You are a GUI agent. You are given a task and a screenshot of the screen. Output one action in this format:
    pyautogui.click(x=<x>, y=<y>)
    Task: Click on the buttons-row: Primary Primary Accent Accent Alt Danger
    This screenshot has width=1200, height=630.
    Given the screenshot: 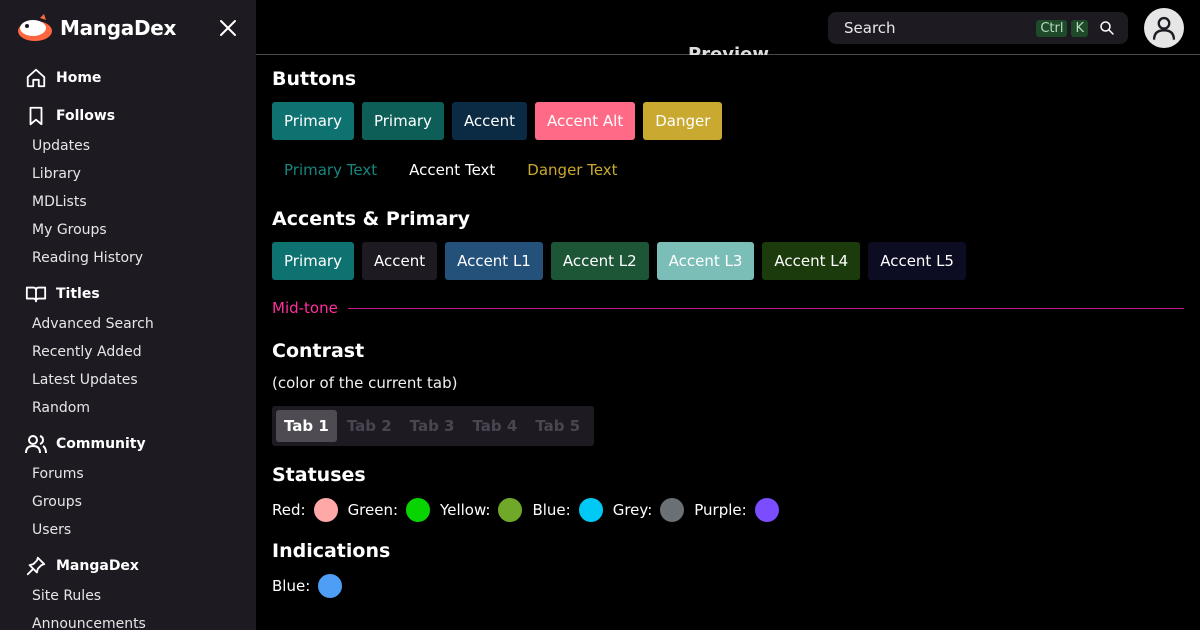 What is the action you would take?
    pyautogui.click(x=497, y=121)
    